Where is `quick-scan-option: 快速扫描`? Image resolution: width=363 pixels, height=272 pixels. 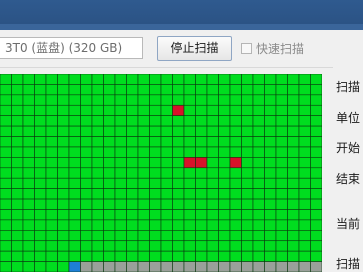 quick-scan-option: 快速扫描 is located at coordinates (272, 48).